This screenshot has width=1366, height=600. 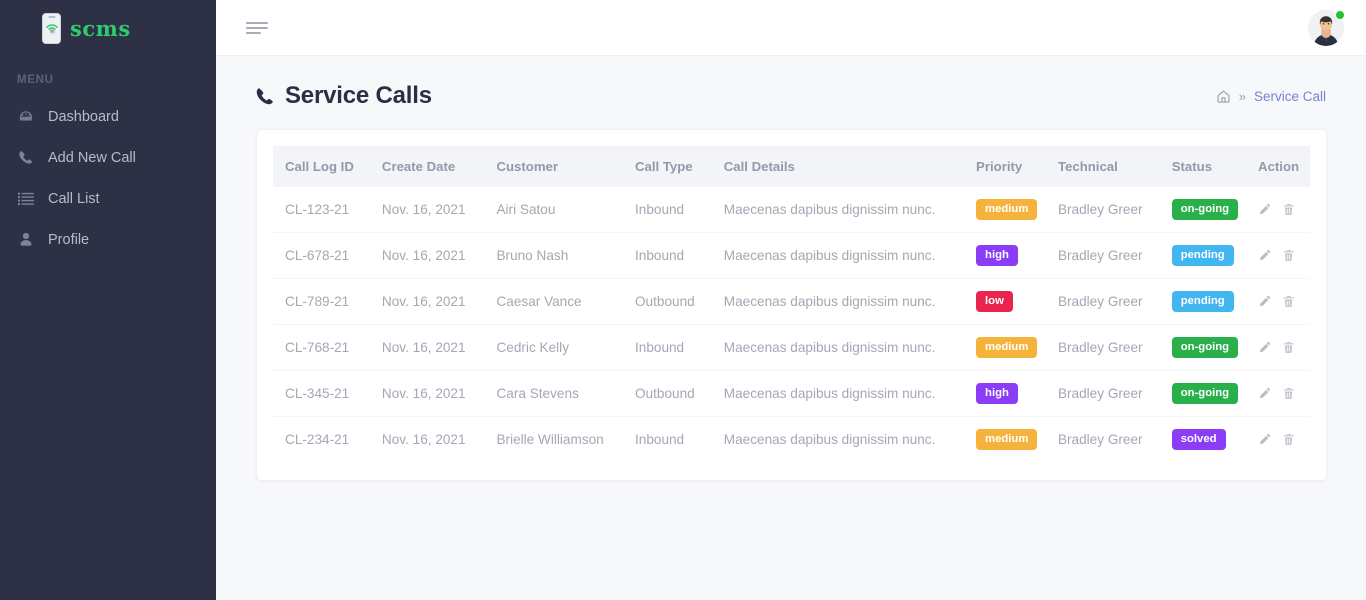 I want to click on sidebar-item-add-new-call: Add New Call, so click(x=108, y=157).